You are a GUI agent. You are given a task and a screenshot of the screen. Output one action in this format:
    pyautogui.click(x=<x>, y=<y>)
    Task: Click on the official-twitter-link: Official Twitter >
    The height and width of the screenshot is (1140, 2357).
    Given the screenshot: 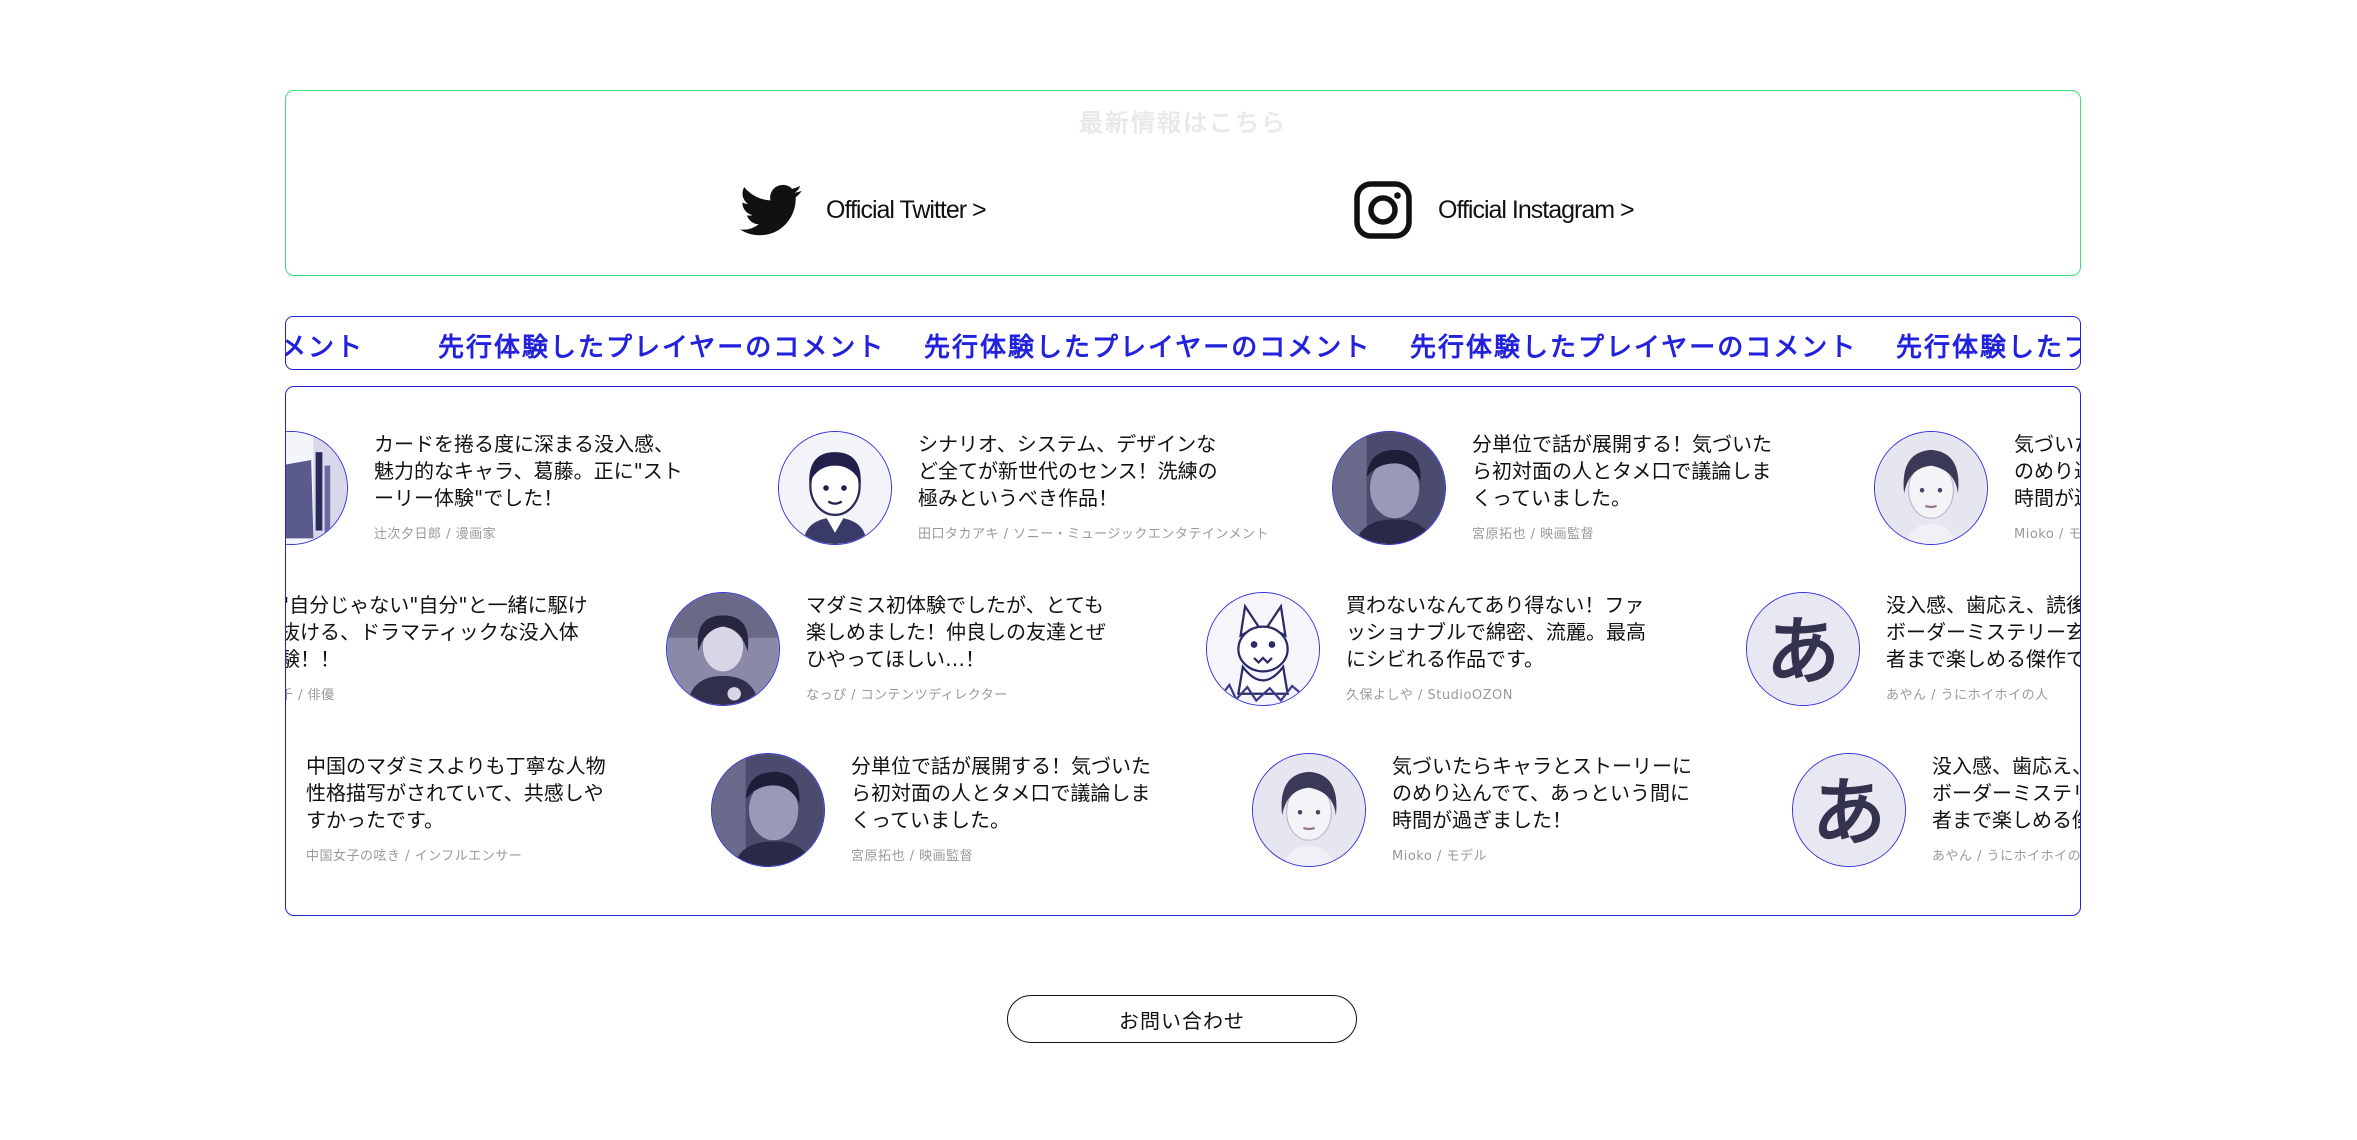 What is the action you would take?
    pyautogui.click(x=863, y=210)
    